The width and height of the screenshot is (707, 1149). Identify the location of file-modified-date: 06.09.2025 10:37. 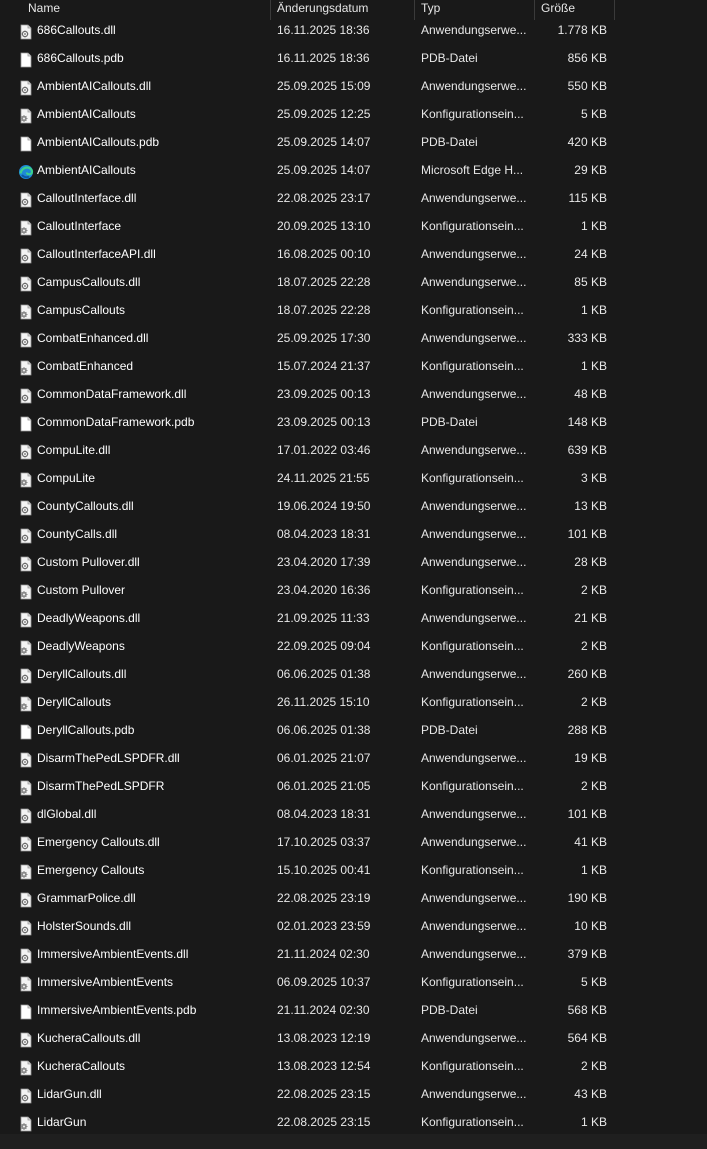
(324, 982).